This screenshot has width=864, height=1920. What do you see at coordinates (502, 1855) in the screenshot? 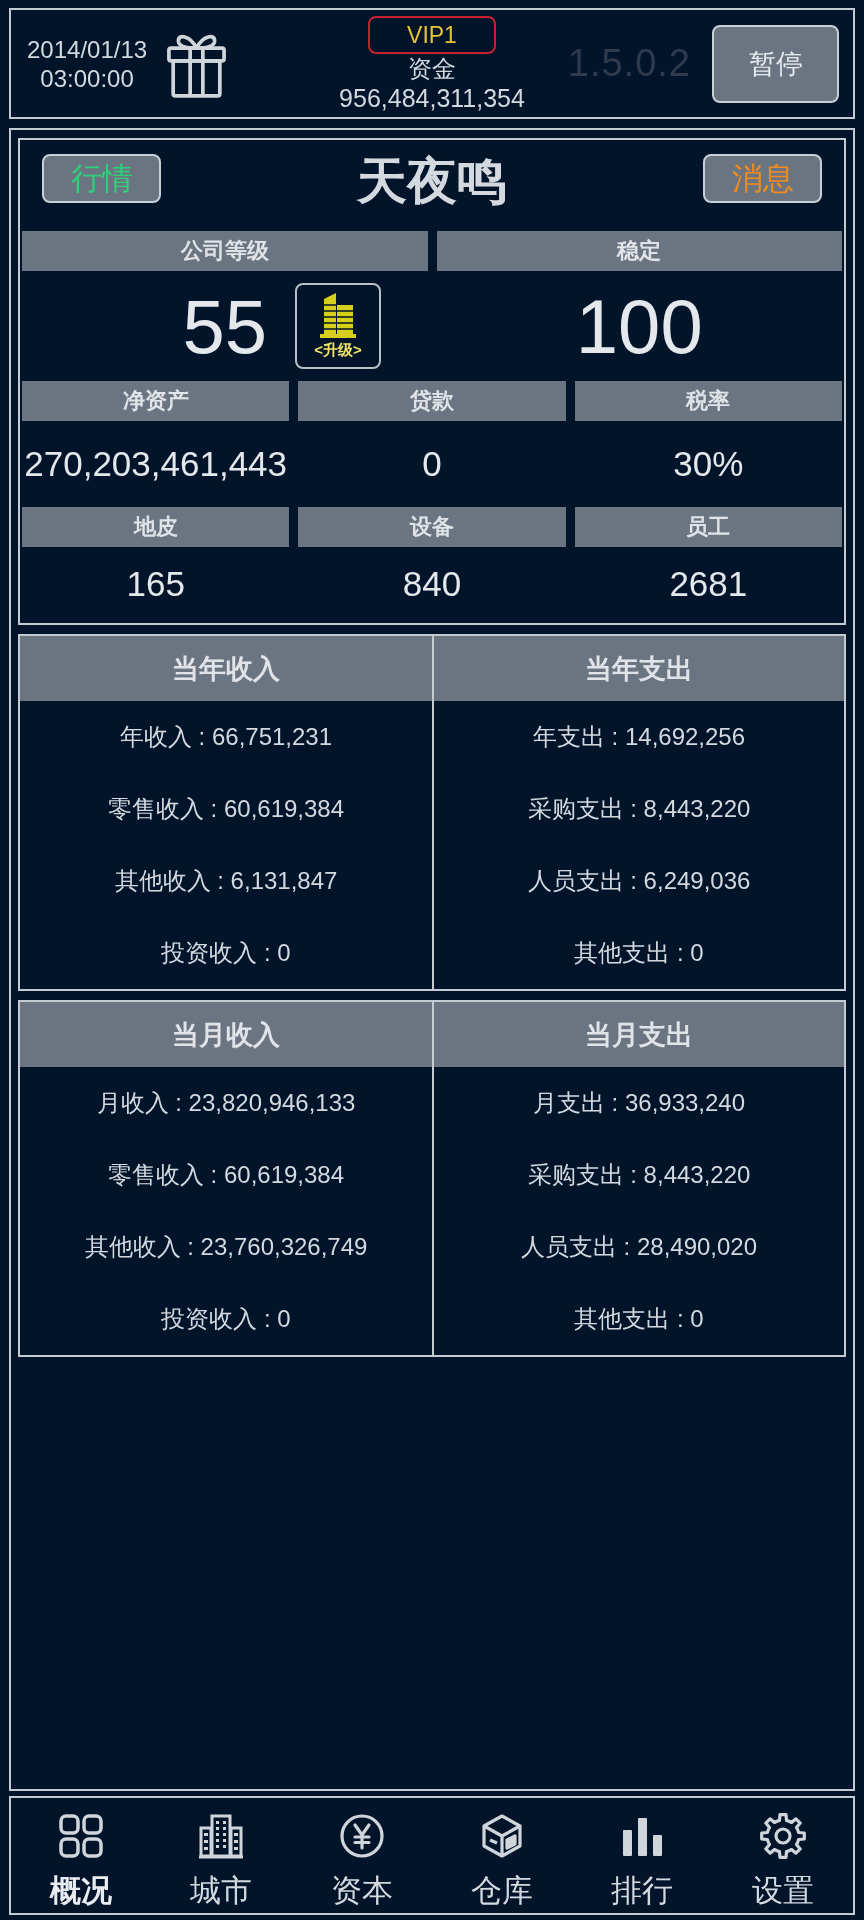
I see `nav-tab: 仓库` at bounding box center [502, 1855].